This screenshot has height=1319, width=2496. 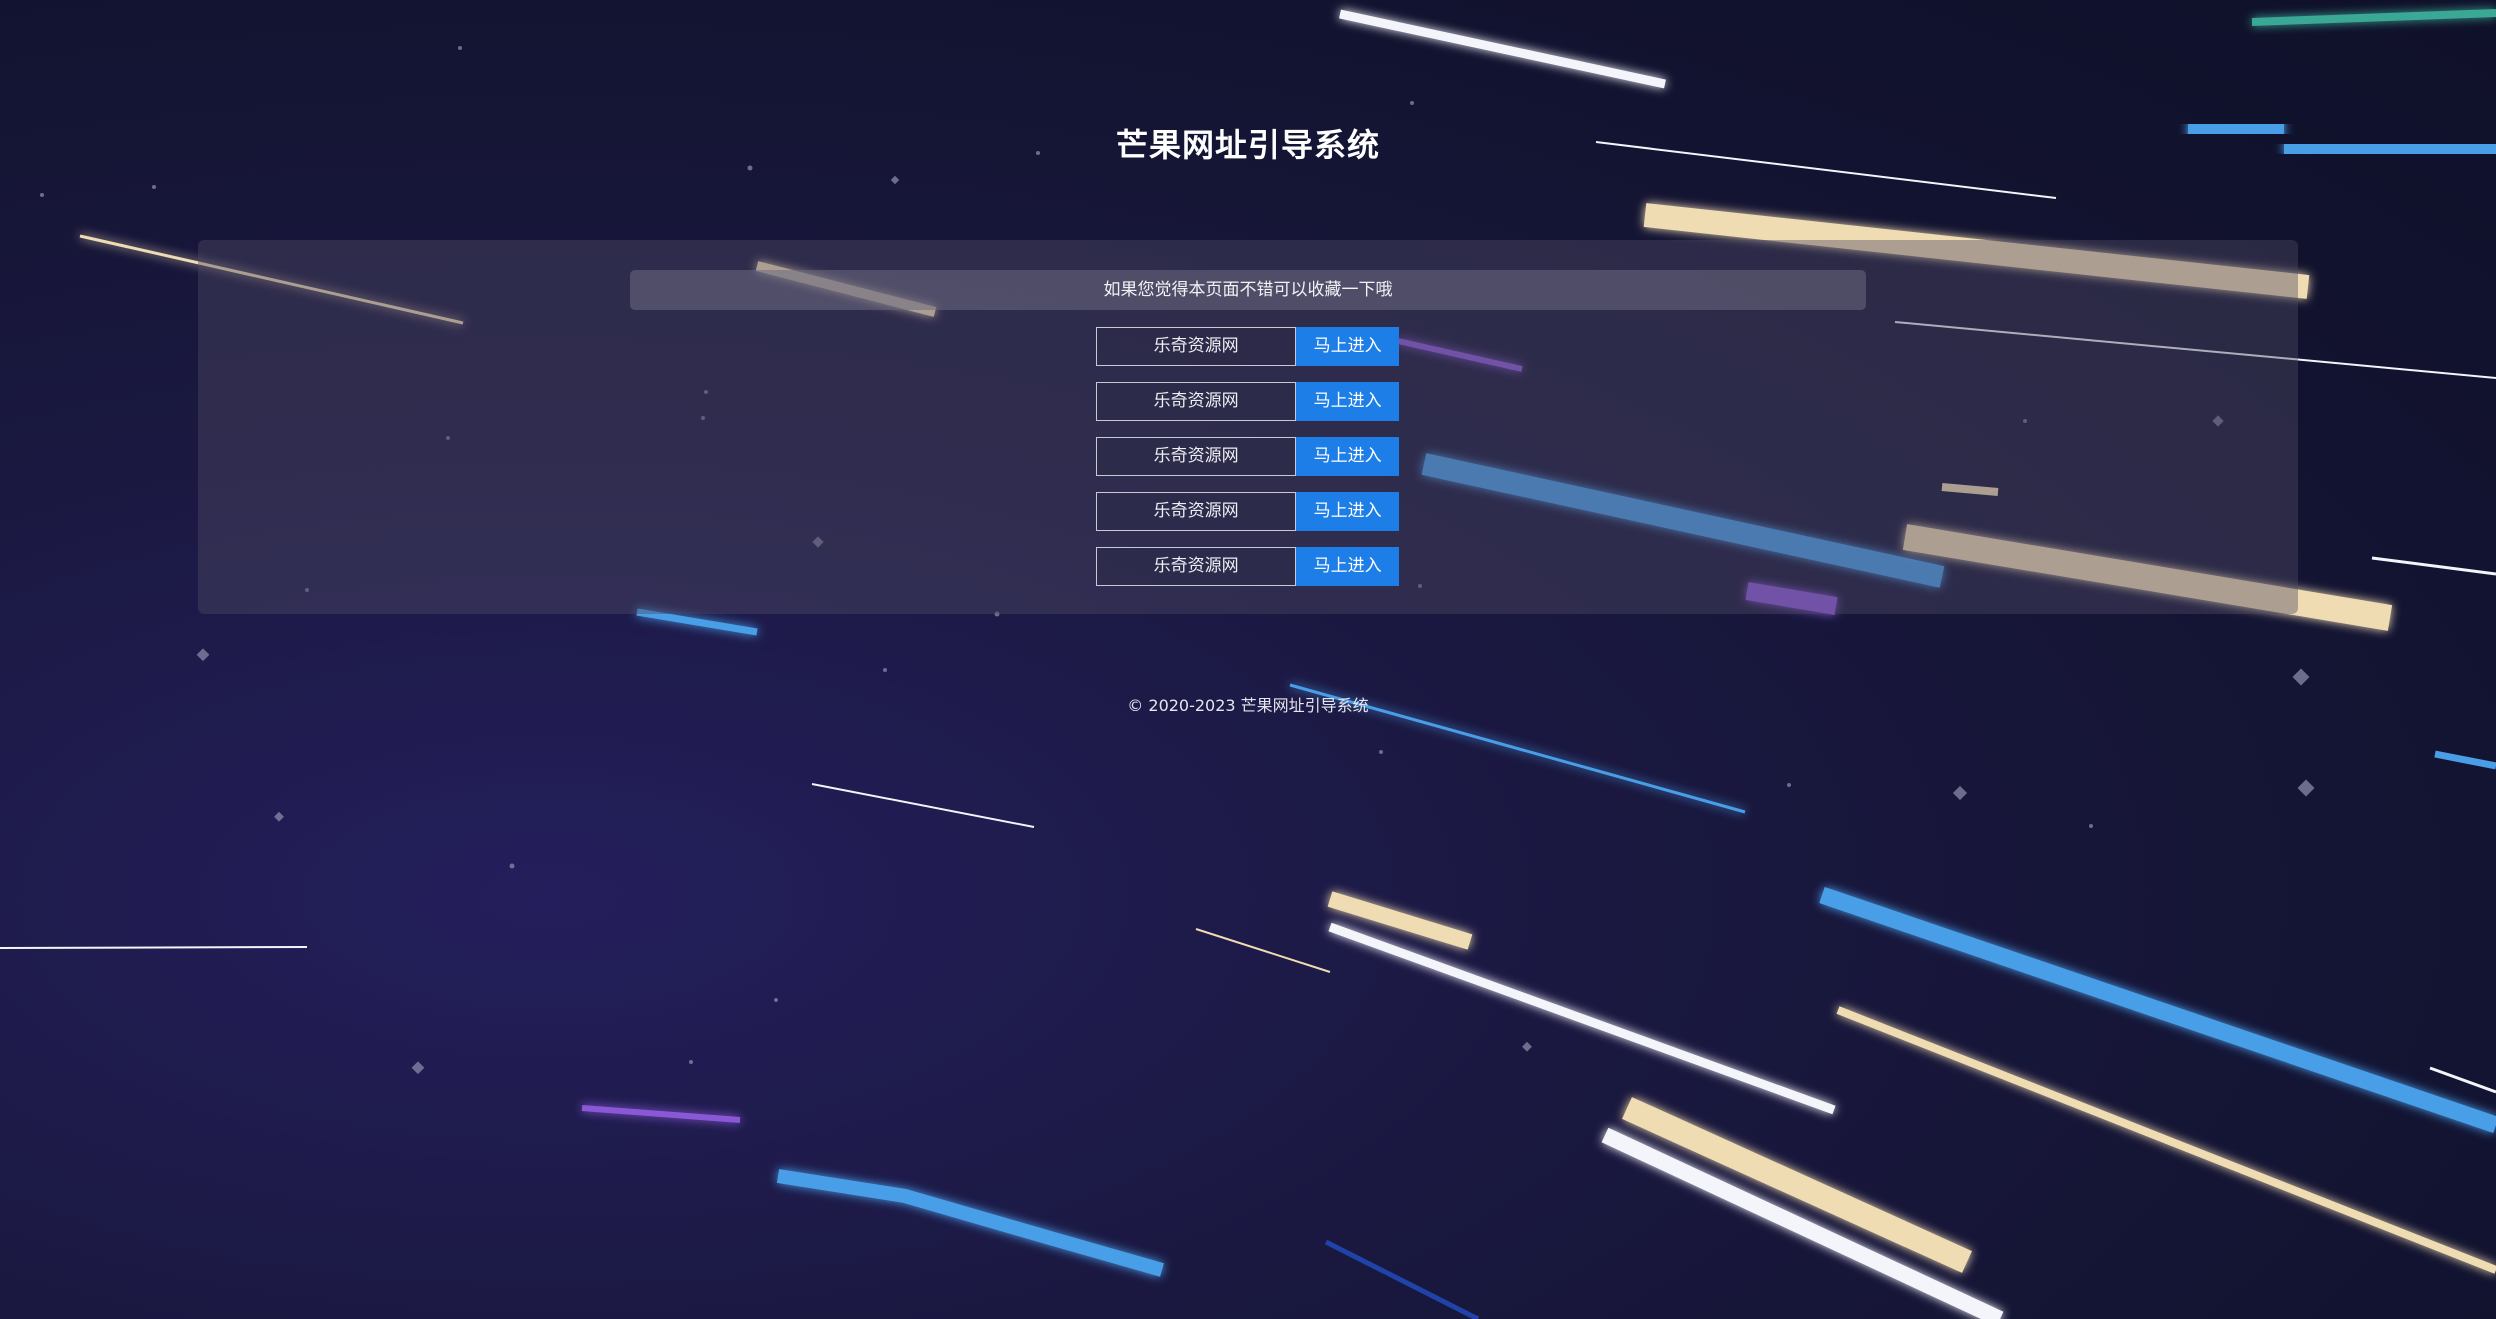 I want to click on bookmark-notice: 如果您觉得本页面不错可以收藏一下哦, so click(x=1248, y=290).